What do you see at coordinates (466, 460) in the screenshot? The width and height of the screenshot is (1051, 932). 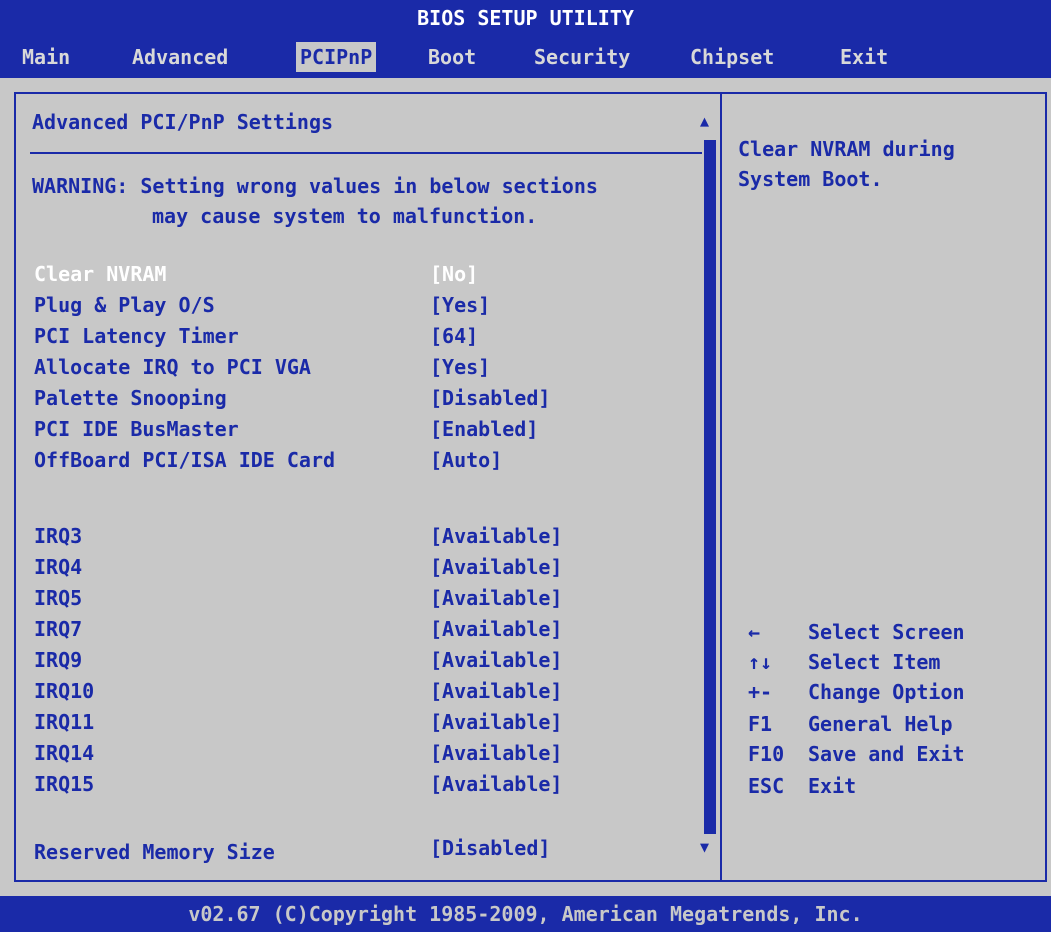 I see `setting-value: [Auto]` at bounding box center [466, 460].